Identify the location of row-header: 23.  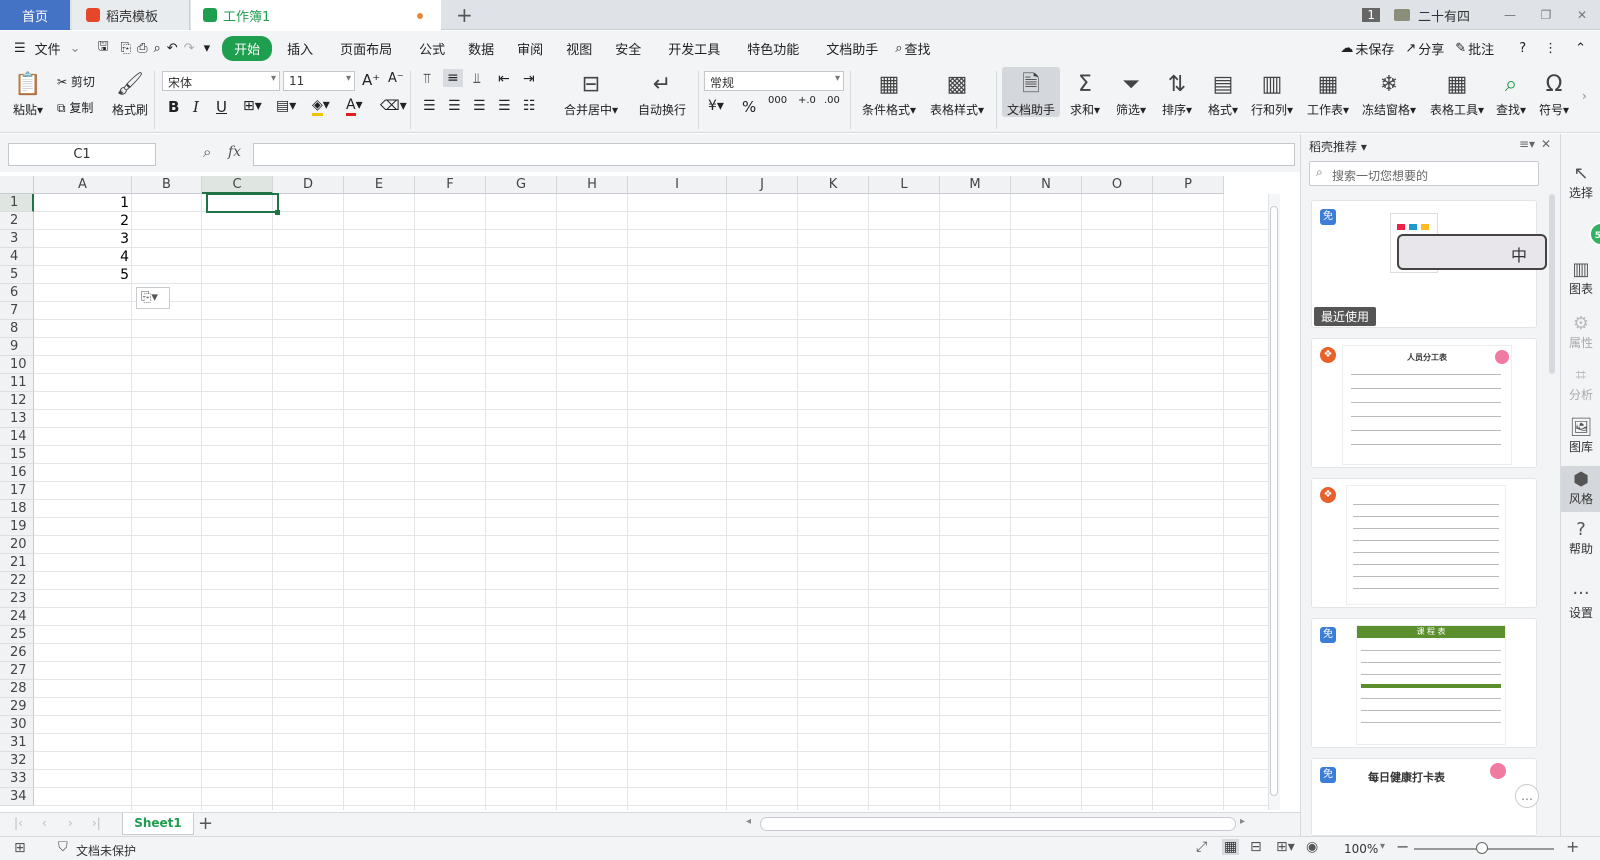
(17, 599).